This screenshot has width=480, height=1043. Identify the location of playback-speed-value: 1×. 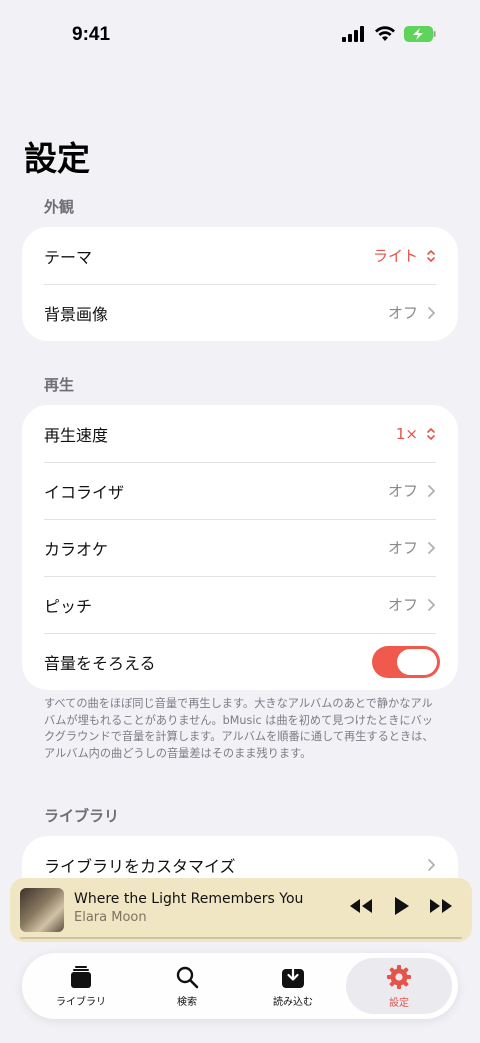
(406, 433).